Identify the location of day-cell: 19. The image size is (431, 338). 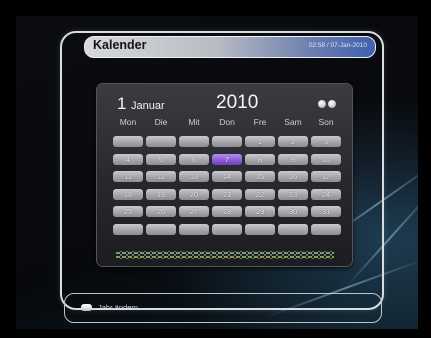
(161, 194).